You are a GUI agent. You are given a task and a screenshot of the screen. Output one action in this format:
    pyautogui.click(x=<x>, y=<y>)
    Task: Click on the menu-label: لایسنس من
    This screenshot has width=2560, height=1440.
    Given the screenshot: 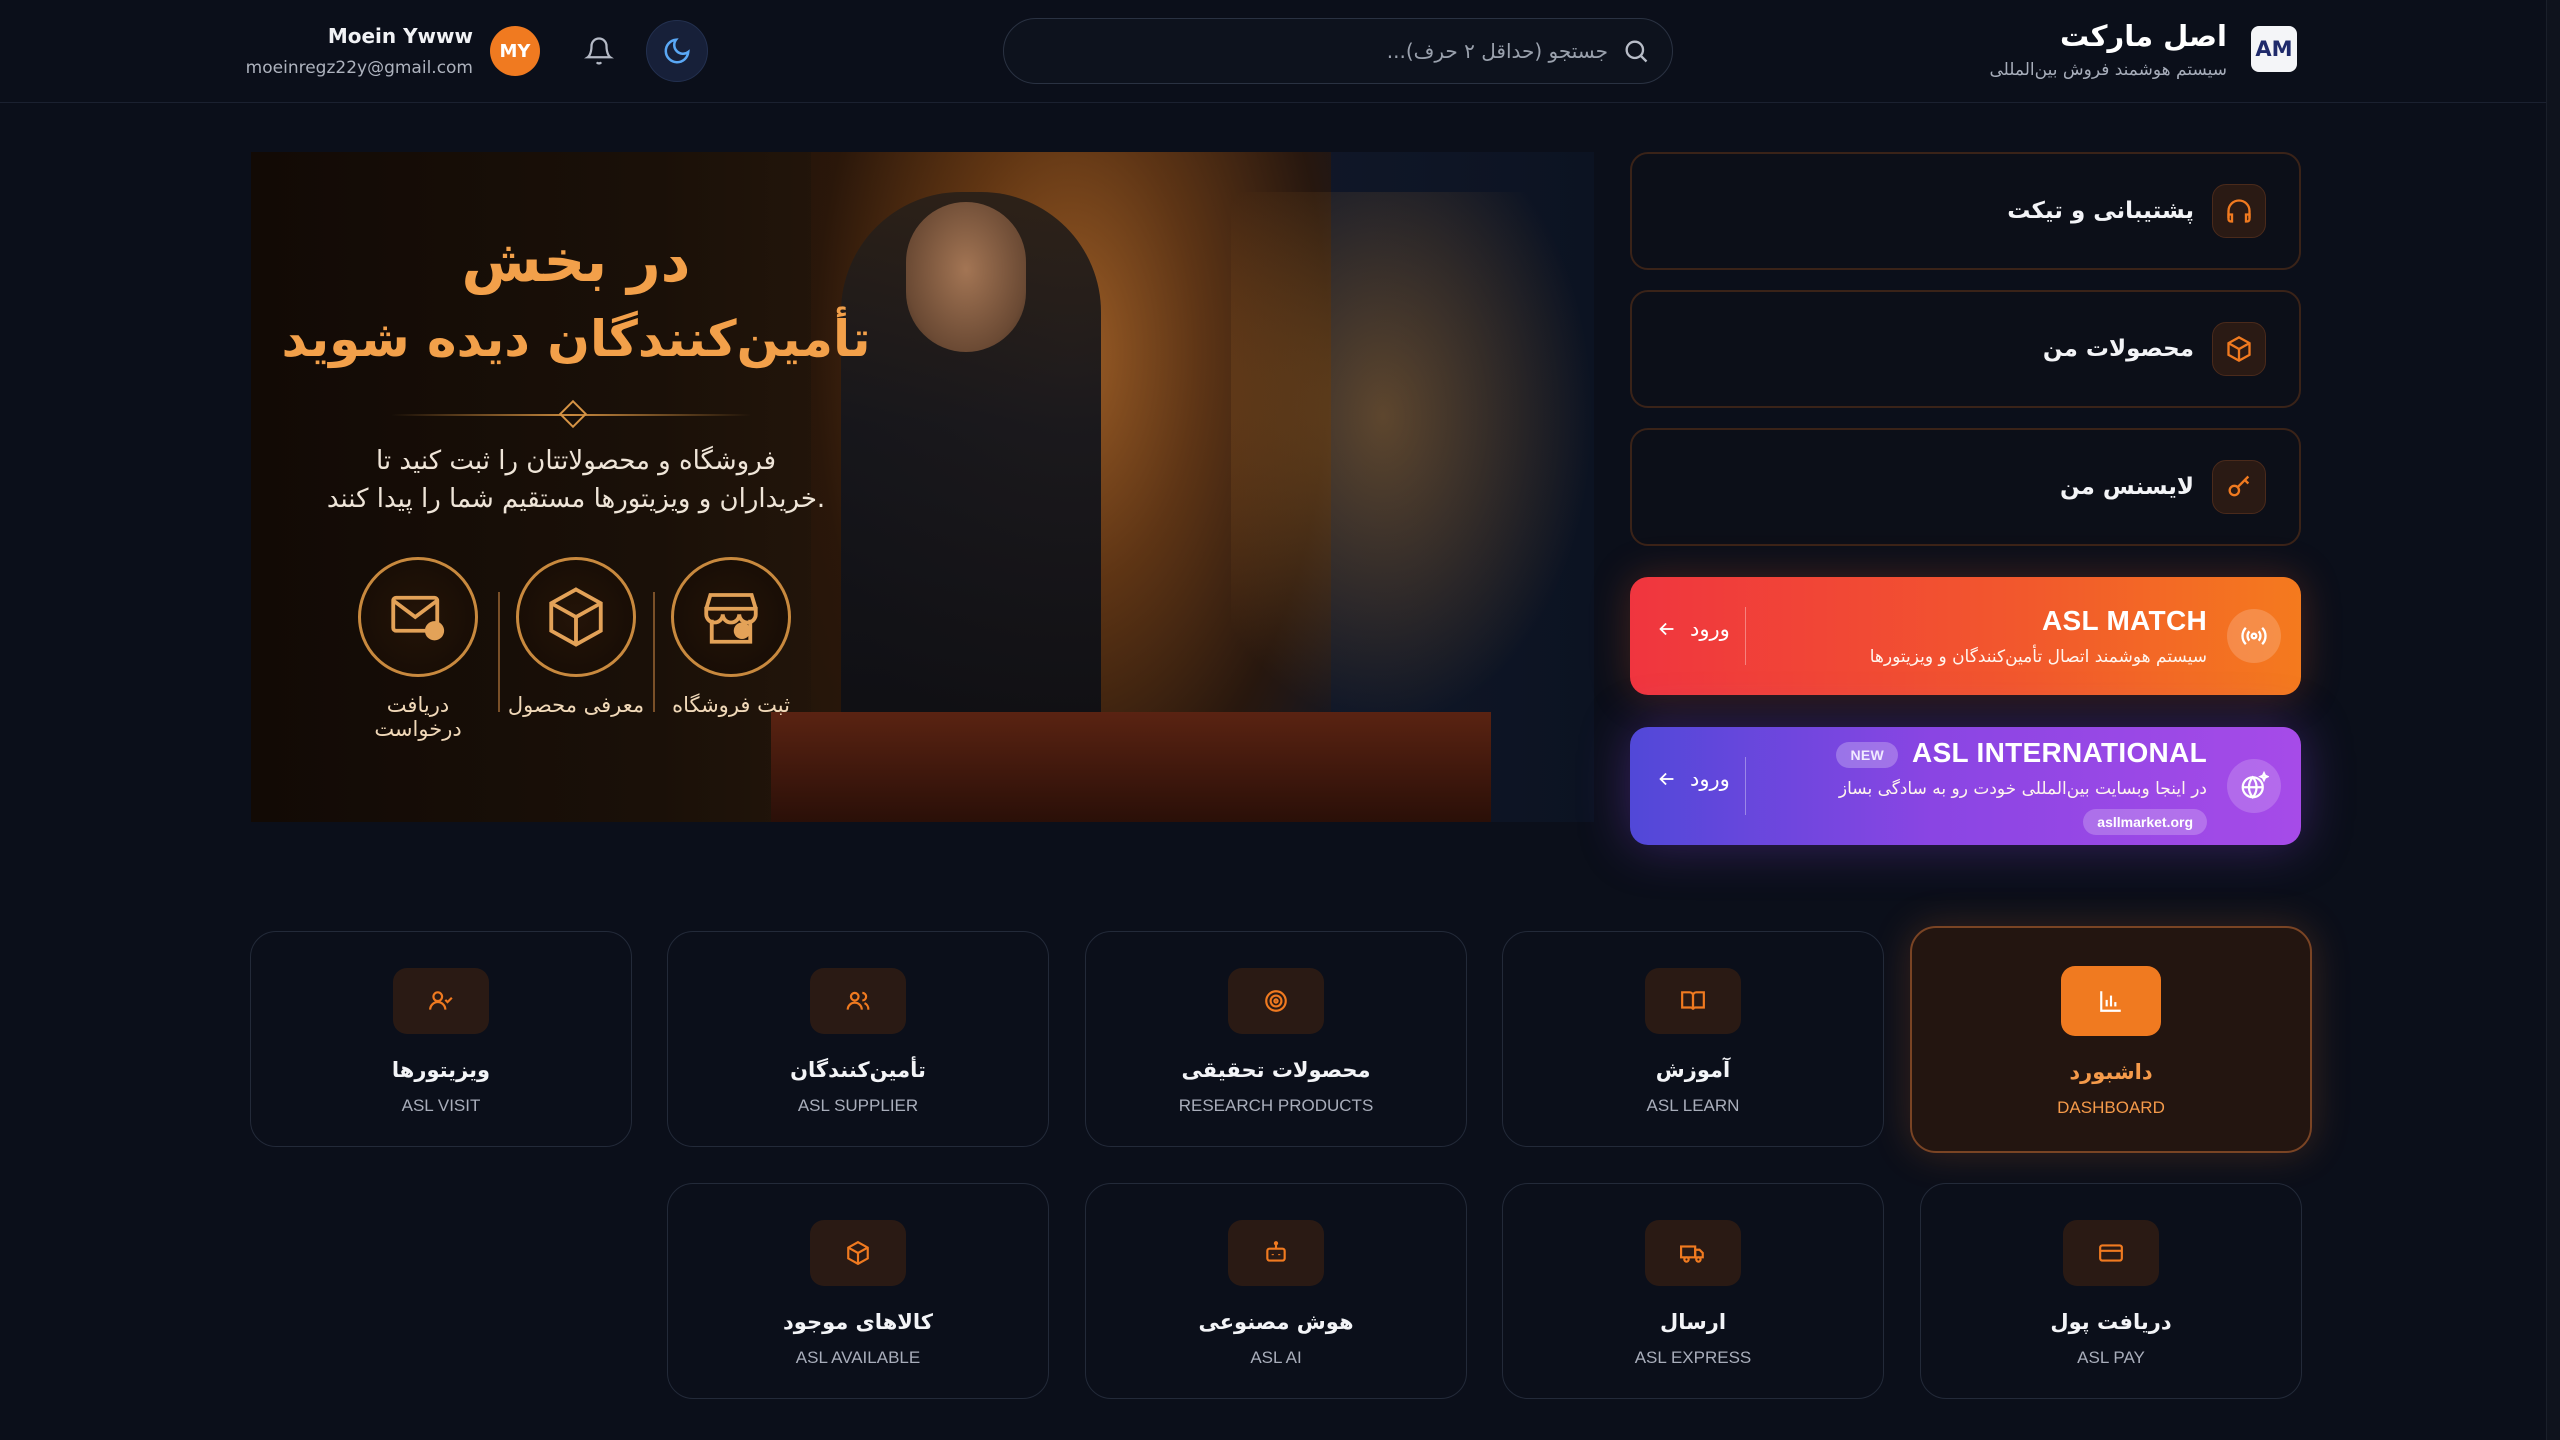 What is the action you would take?
    pyautogui.click(x=2126, y=487)
    